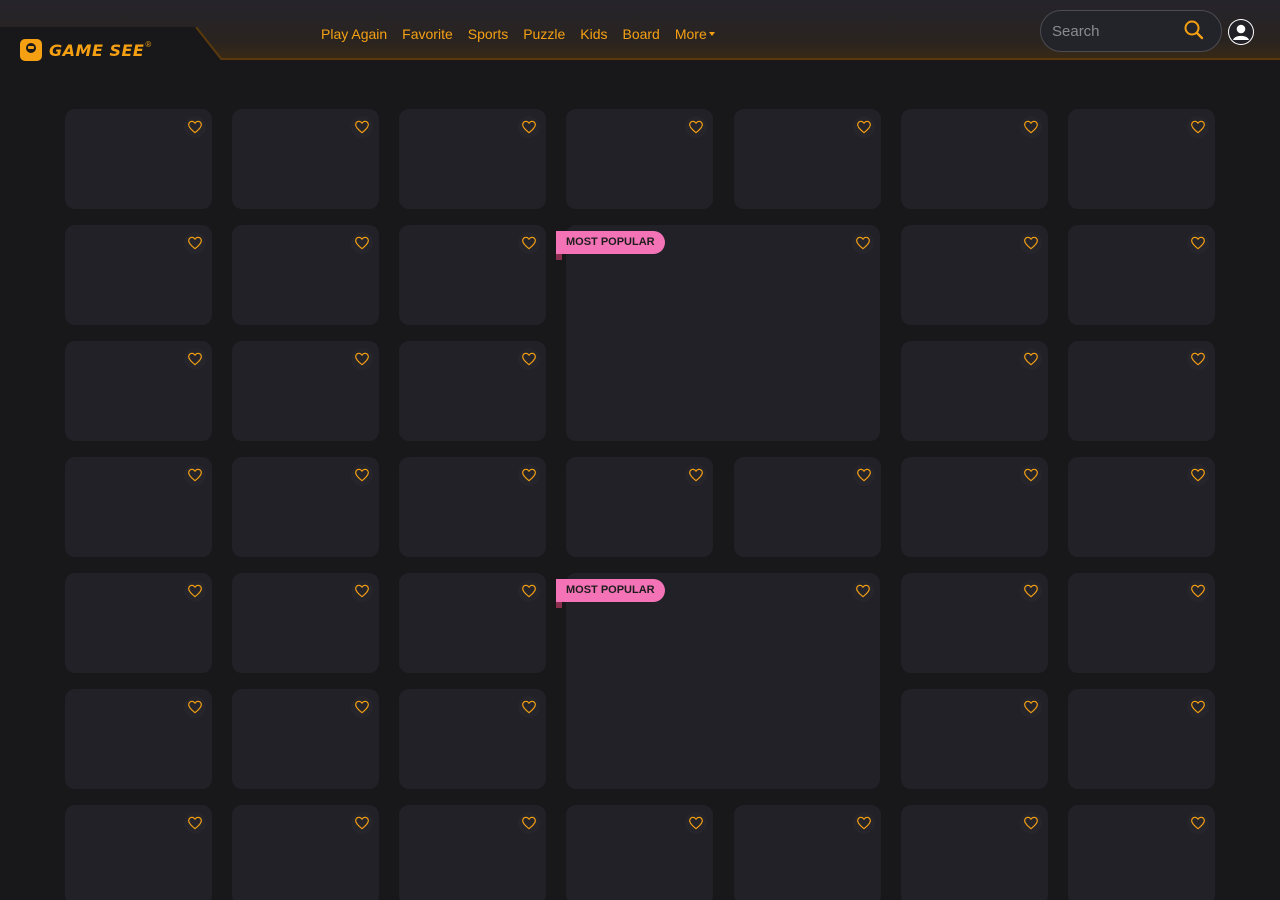 The image size is (1280, 900). Describe the element at coordinates (31, 50) in the screenshot. I see `logo-icon` at that location.